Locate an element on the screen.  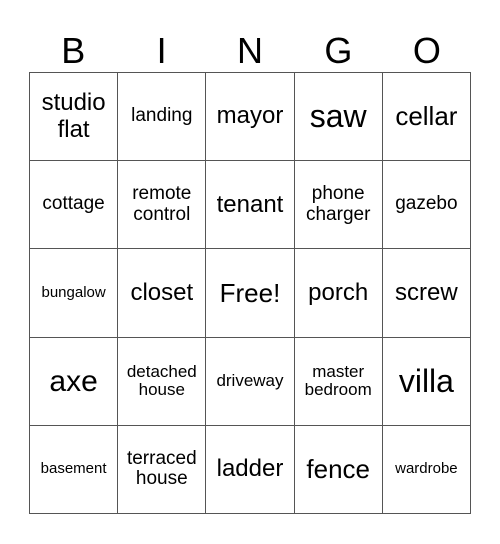
bingo-header: B I N G O is located at coordinates (250, 51).